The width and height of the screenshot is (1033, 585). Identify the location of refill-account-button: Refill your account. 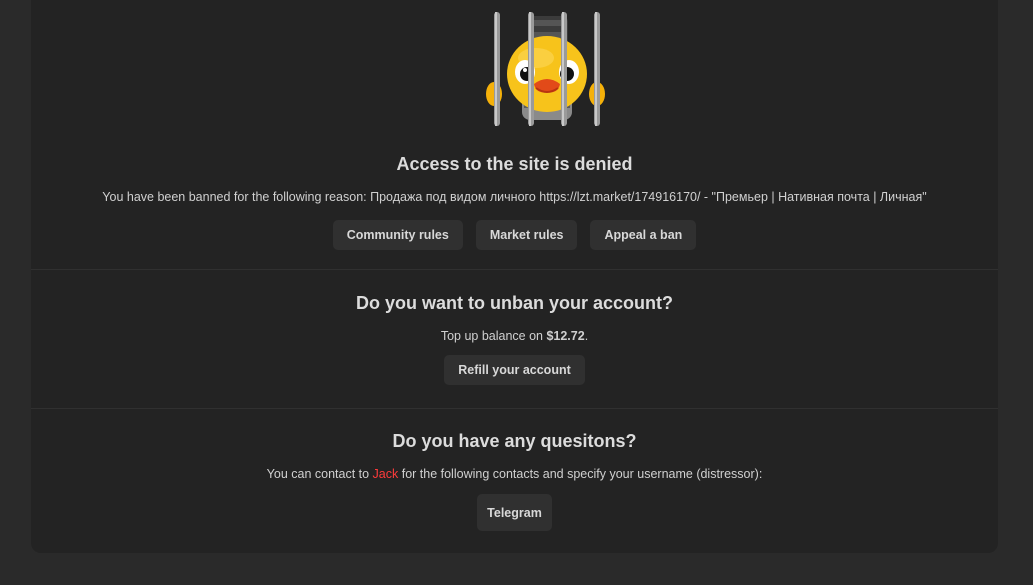
(514, 370).